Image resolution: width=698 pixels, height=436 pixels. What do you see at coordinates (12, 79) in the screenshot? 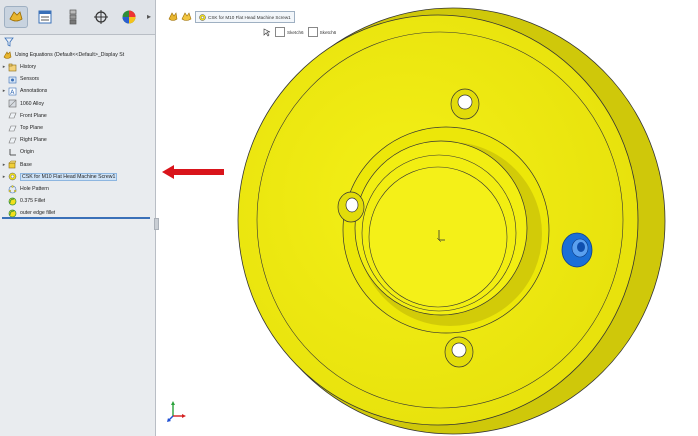
I see `sensors-folder-icon` at bounding box center [12, 79].